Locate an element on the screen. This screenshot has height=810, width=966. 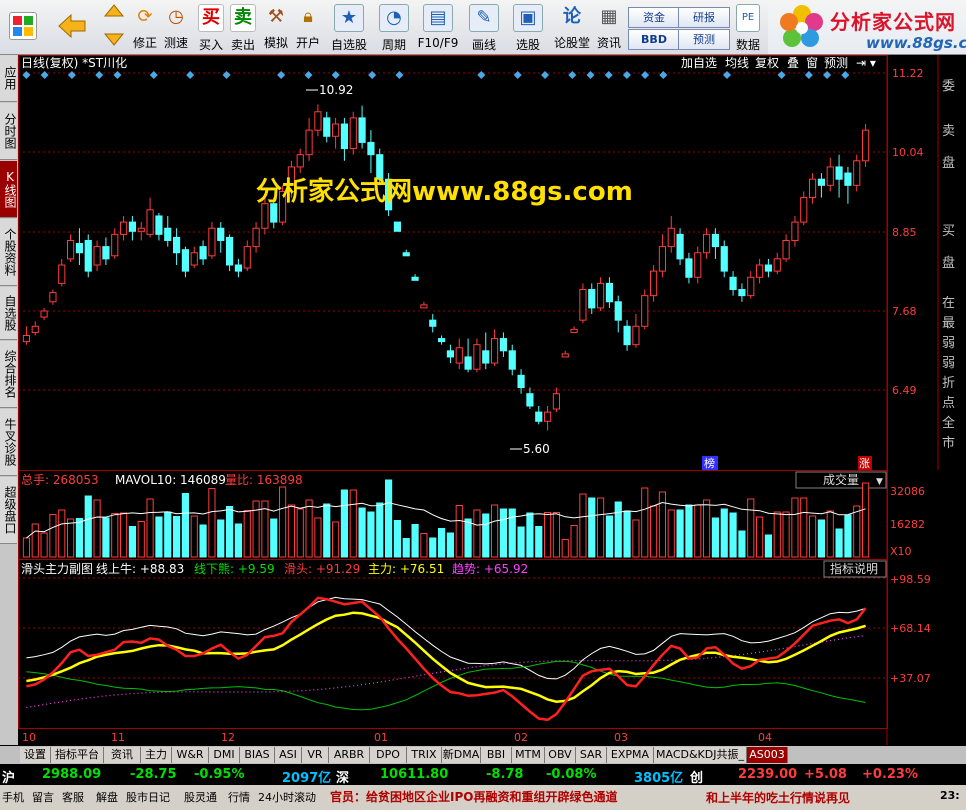
indicator-tab: DMI is located at coordinates (224, 755).